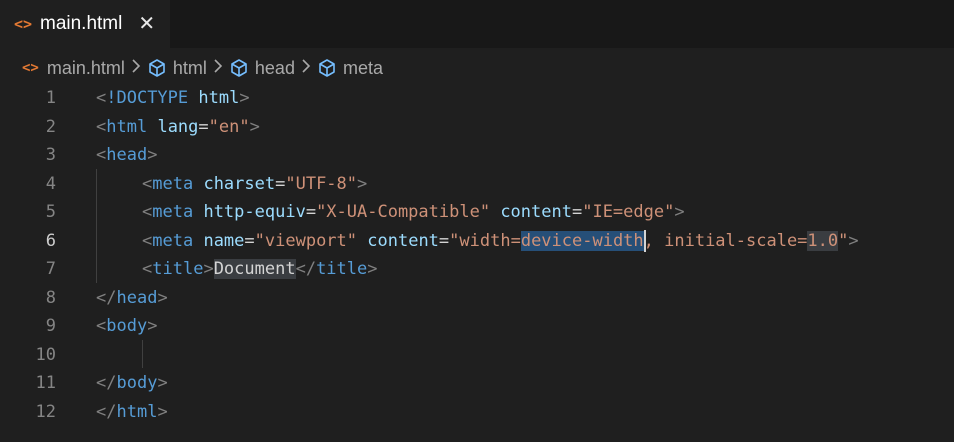  I want to click on line-number: 10, so click(45, 354).